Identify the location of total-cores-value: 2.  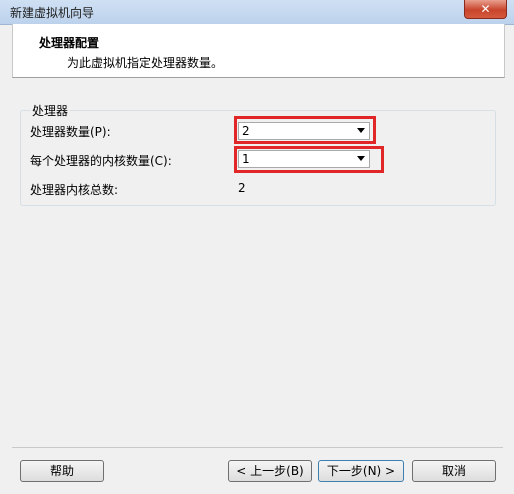
(242, 188).